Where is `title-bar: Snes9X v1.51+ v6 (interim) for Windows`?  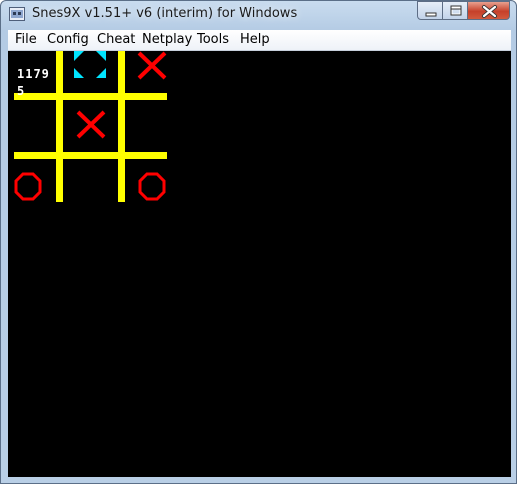 title-bar: Snes9X v1.51+ v6 (interim) for Windows is located at coordinates (258, 15).